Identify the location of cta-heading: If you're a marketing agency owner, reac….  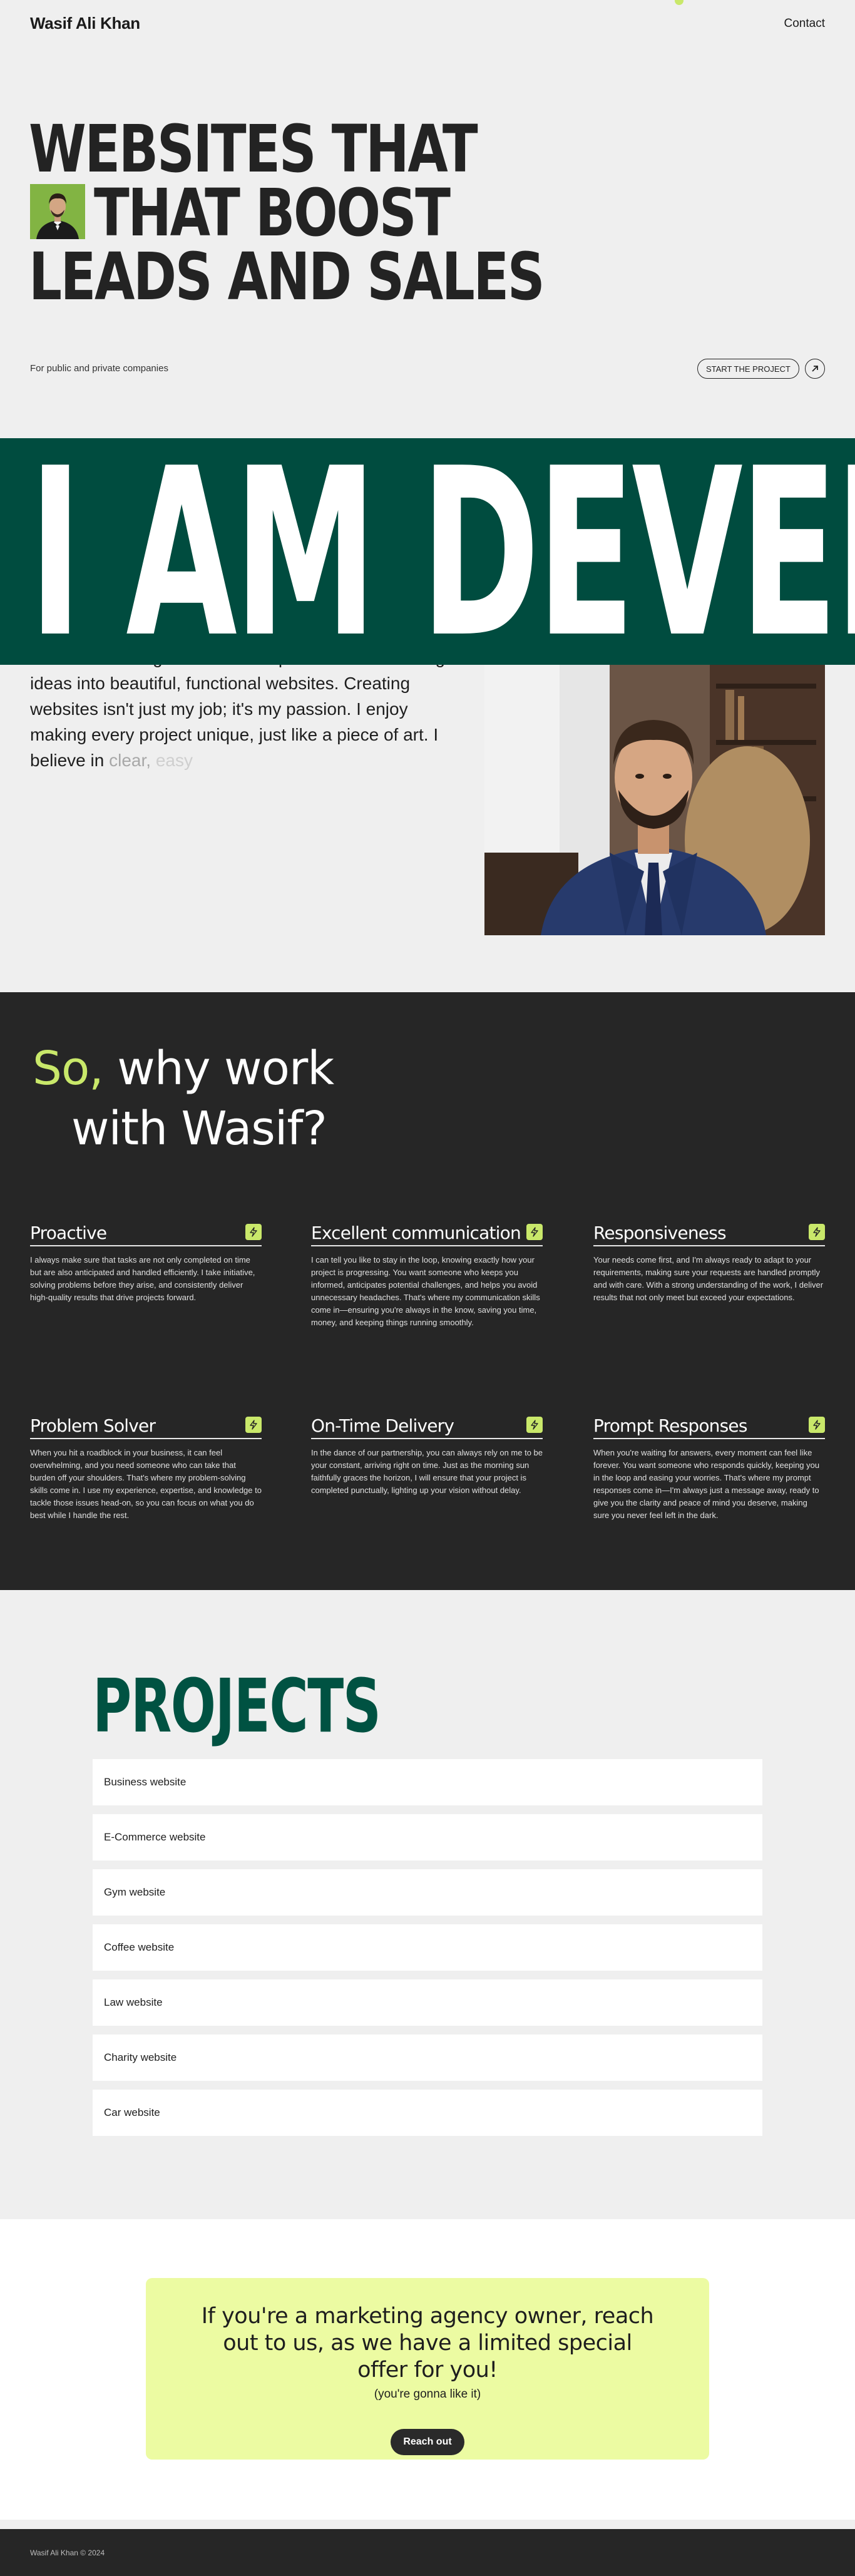
(427, 2343).